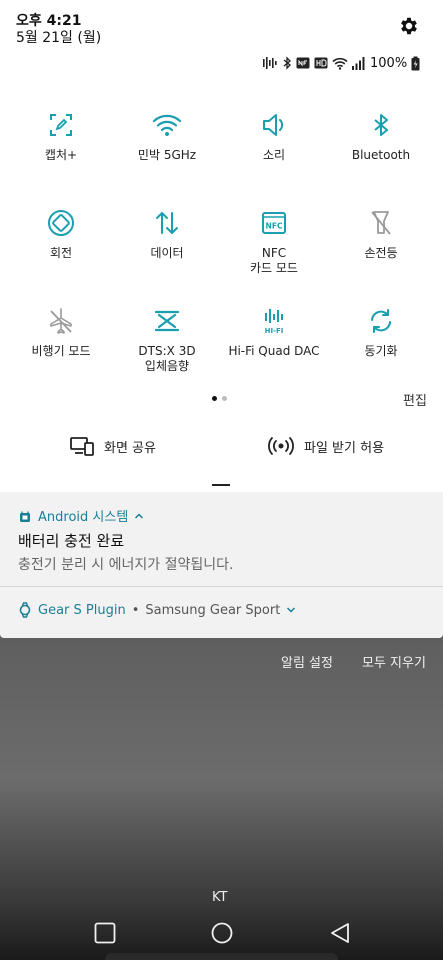  Describe the element at coordinates (214, 398) in the screenshot. I see `page-dot-active` at that location.